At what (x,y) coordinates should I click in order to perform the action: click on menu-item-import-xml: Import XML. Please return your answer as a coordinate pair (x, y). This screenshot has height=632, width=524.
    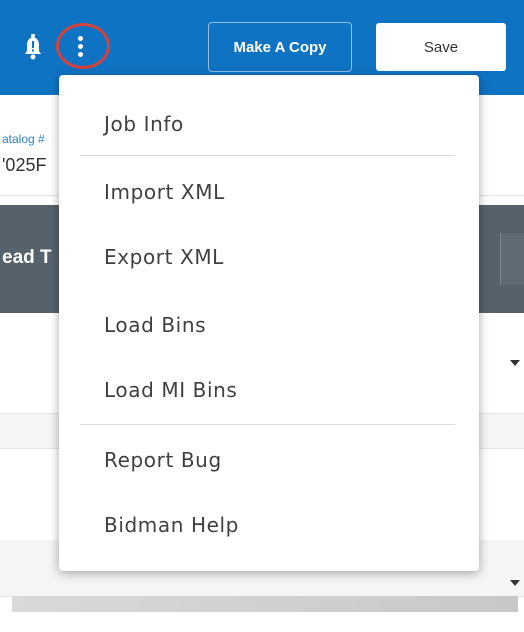
    Looking at the image, I should click on (269, 192).